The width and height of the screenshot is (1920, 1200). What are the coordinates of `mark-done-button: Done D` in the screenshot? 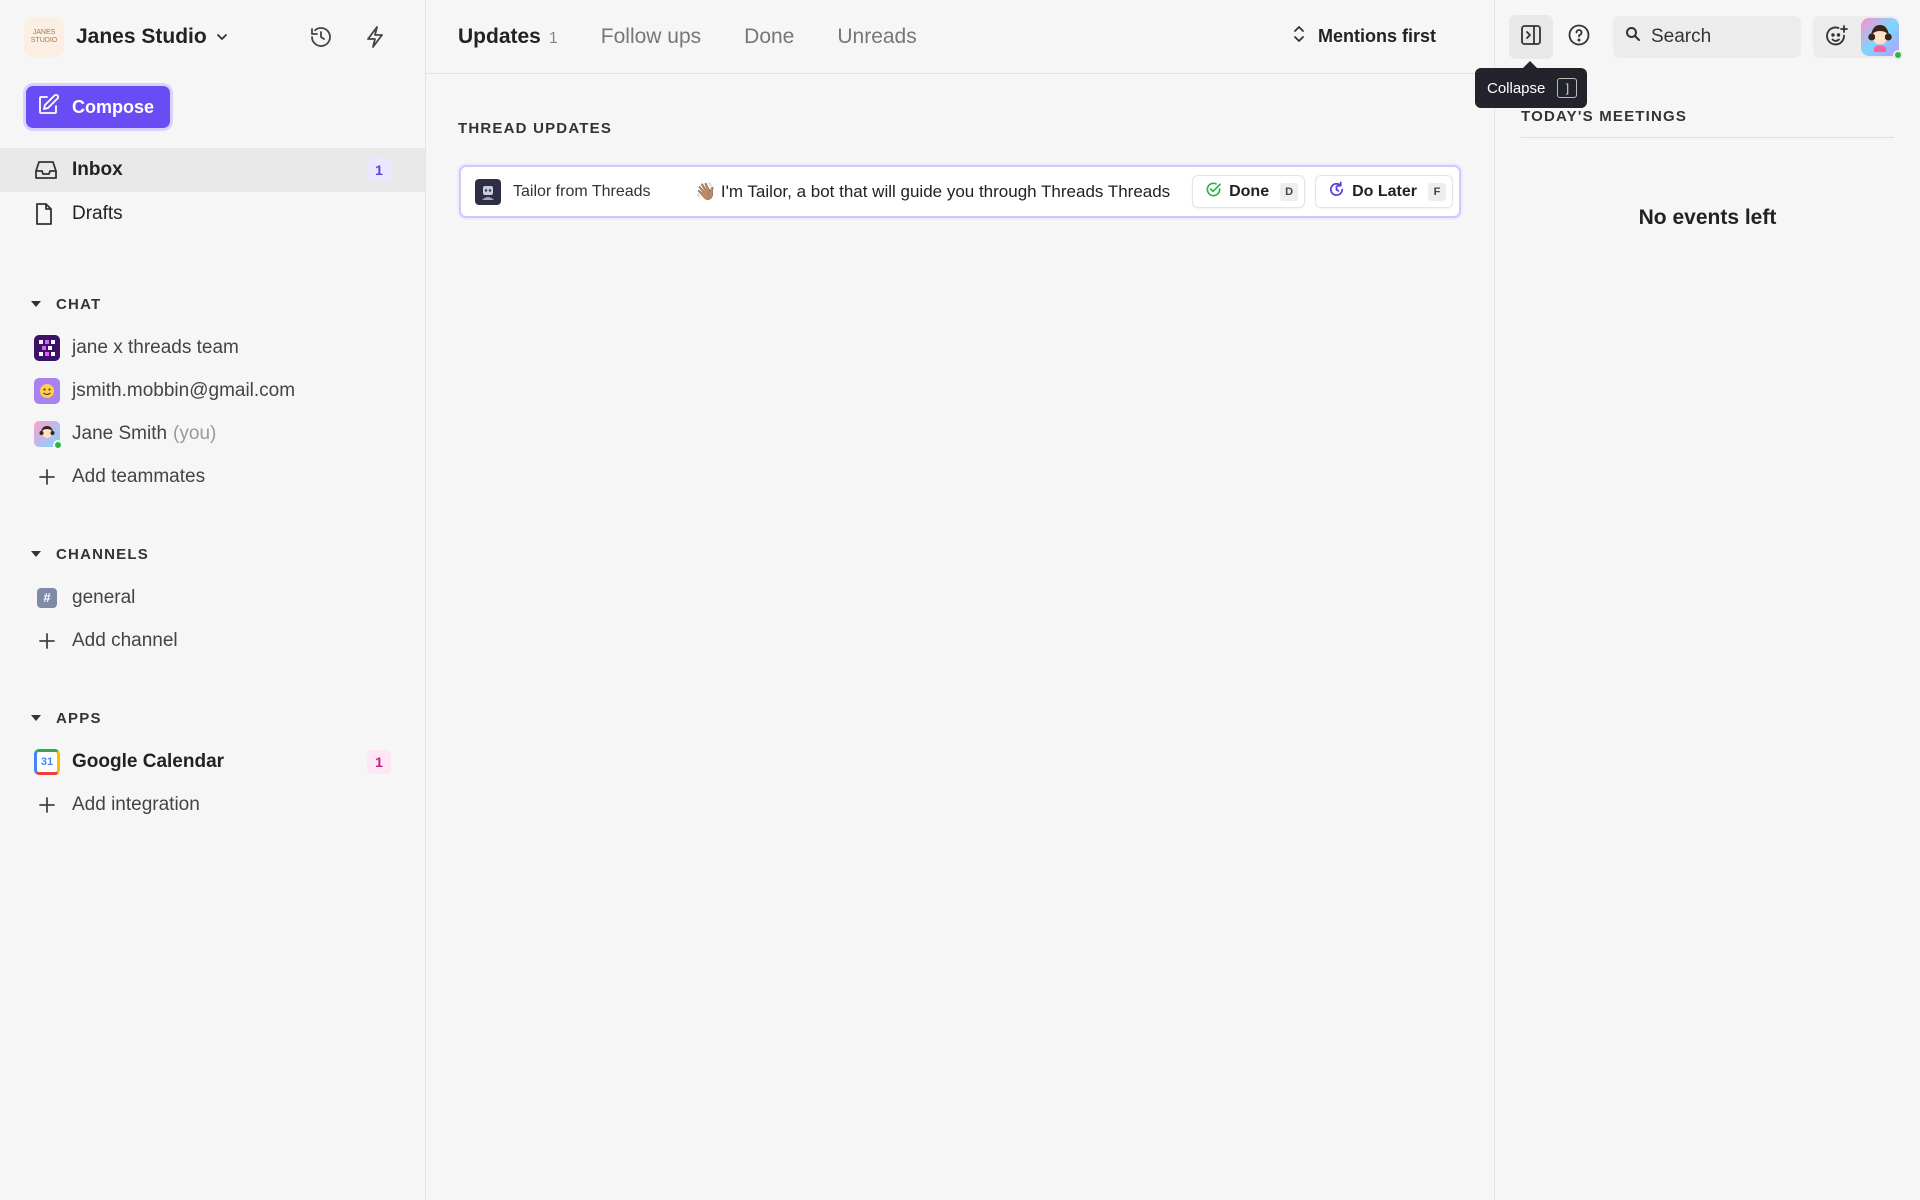 It's located at (1249, 191).